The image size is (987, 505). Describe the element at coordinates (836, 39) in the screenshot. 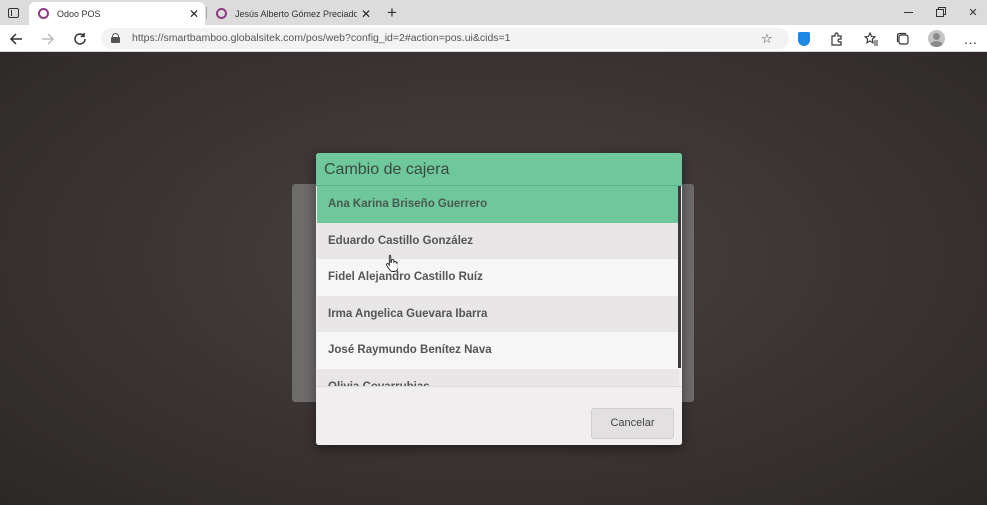

I see `extensions-icon` at that location.